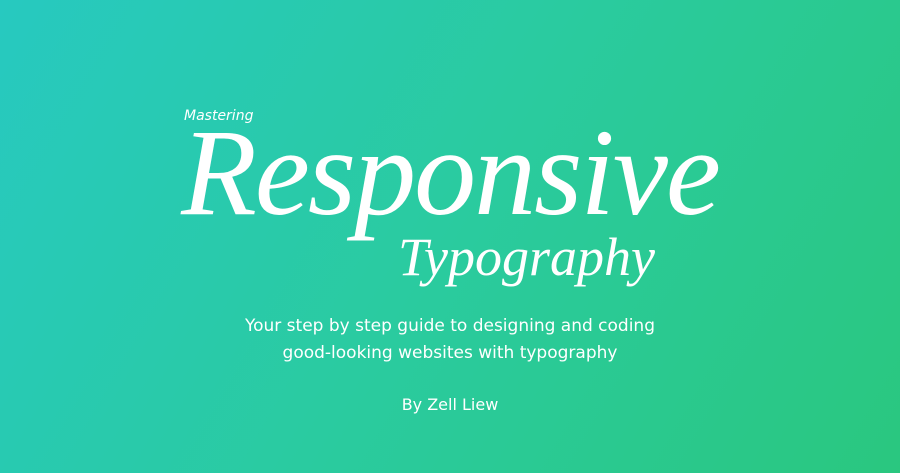  I want to click on subtitle: Typography, so click(526, 257).